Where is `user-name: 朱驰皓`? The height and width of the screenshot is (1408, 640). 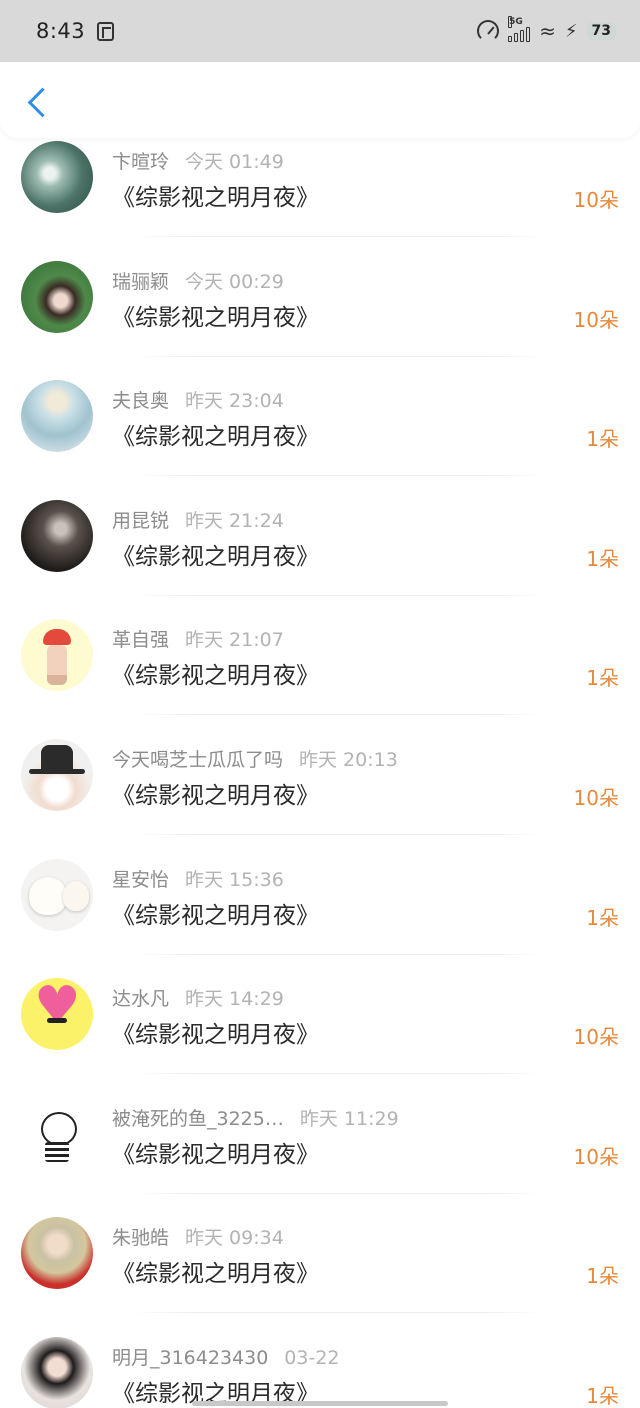
user-name: 朱驰皓 is located at coordinates (140, 1238).